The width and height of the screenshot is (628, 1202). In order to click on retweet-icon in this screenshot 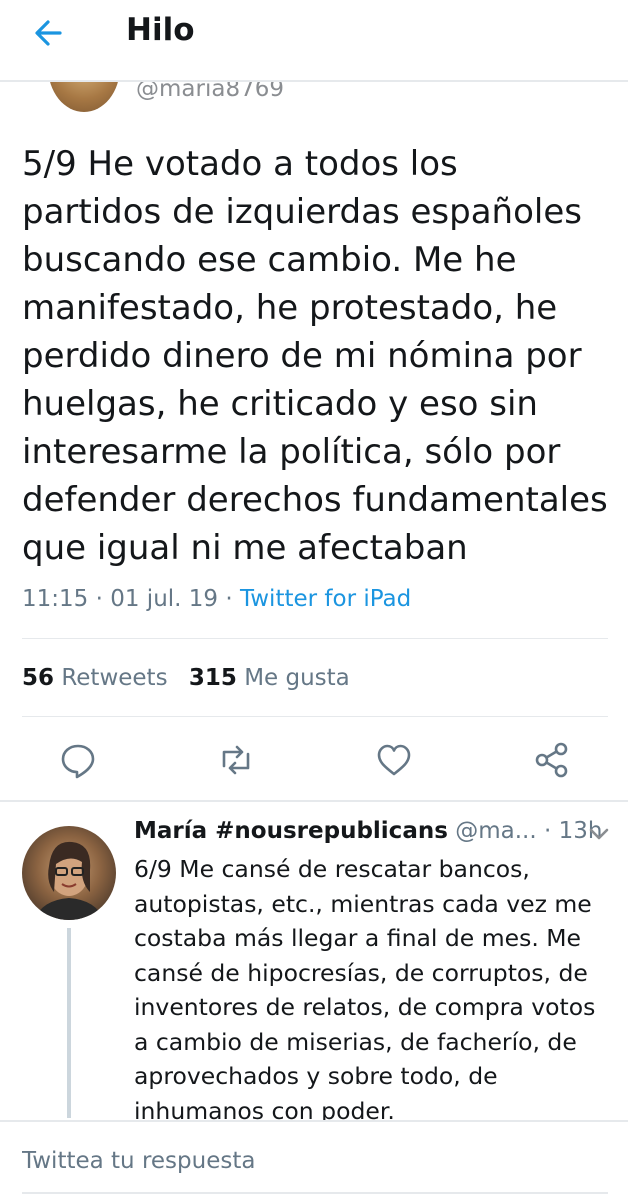, I will do `click(236, 760)`.